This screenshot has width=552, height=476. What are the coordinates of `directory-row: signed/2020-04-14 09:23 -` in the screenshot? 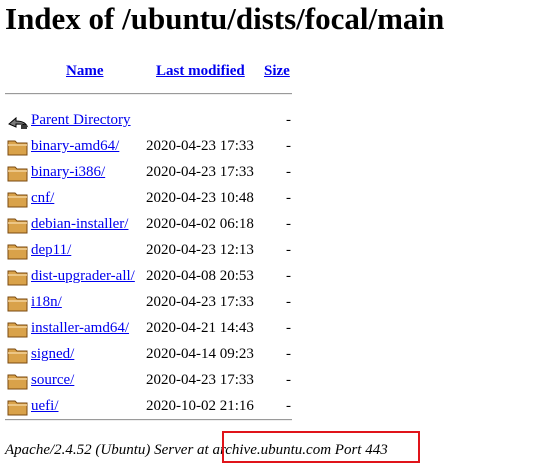 It's located at (150, 354).